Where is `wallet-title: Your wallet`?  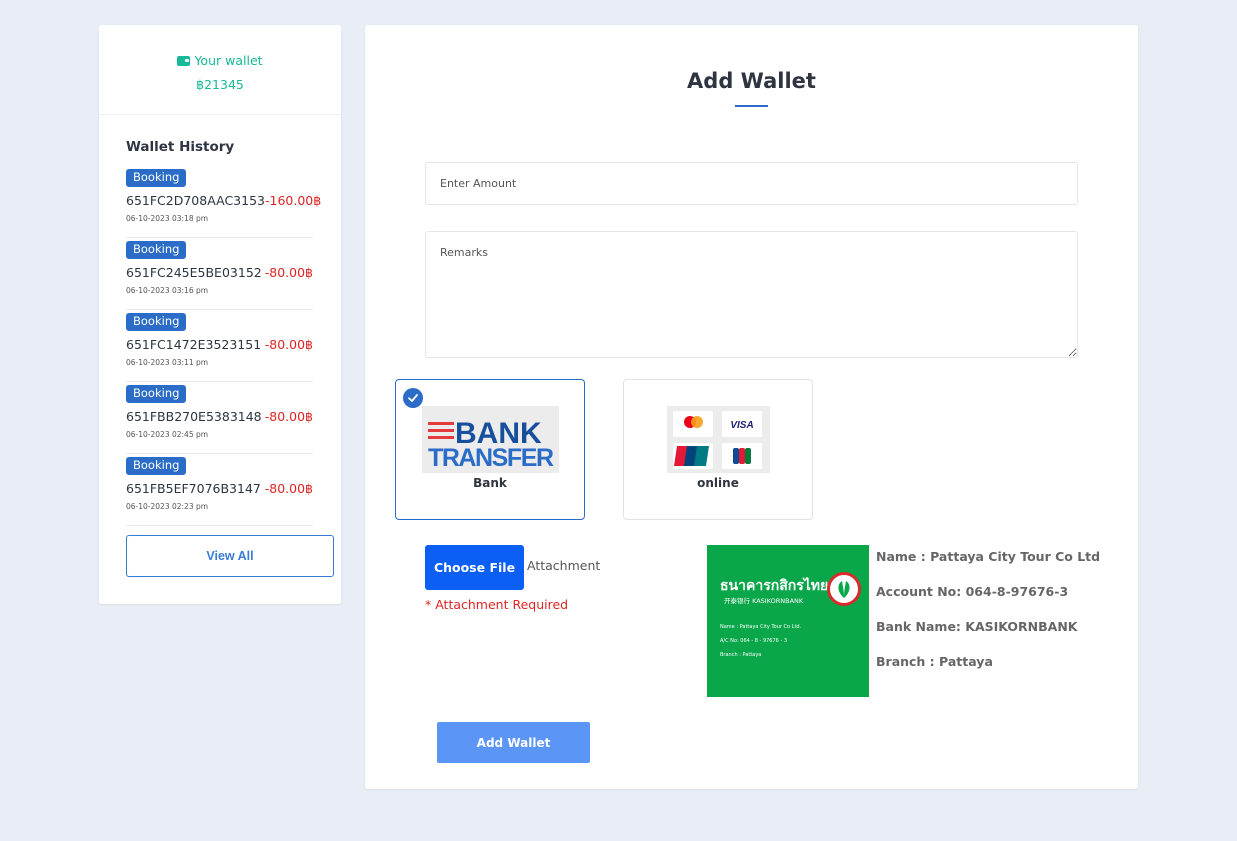 wallet-title: Your wallet is located at coordinates (220, 60).